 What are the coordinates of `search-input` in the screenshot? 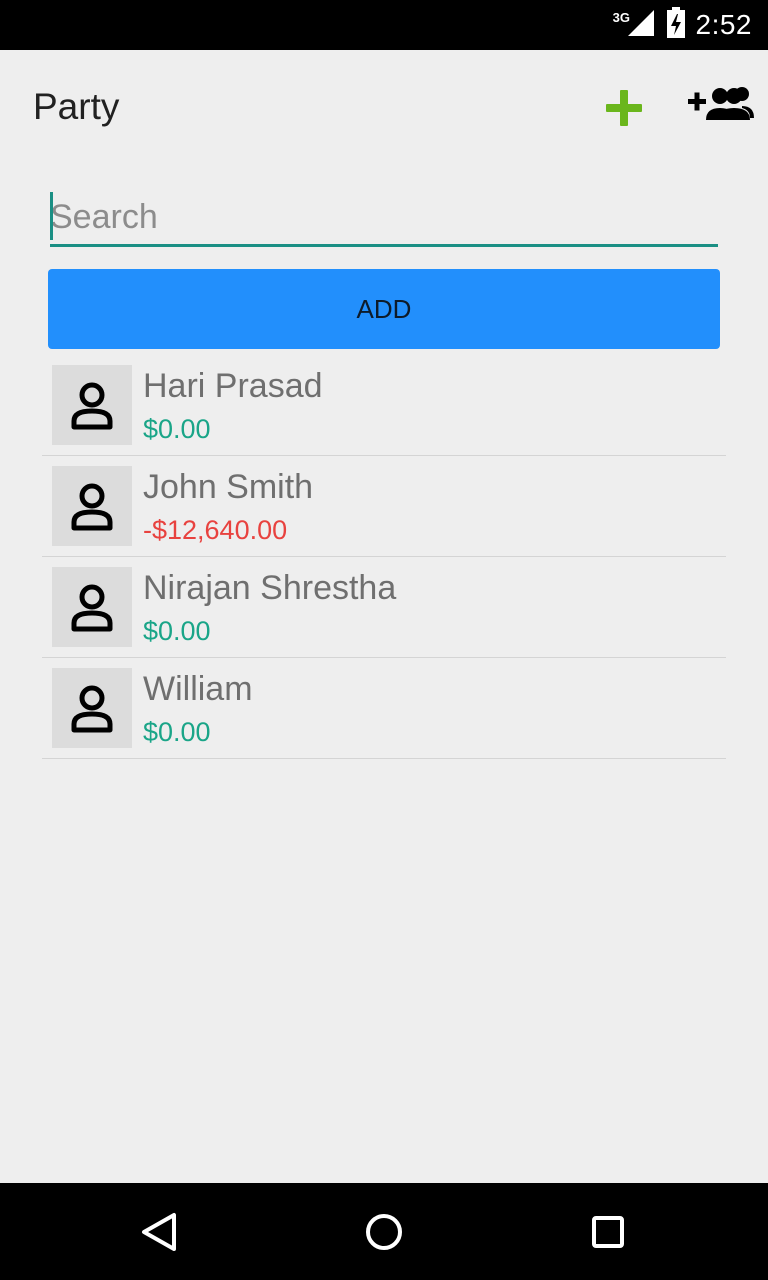 It's located at (384, 218).